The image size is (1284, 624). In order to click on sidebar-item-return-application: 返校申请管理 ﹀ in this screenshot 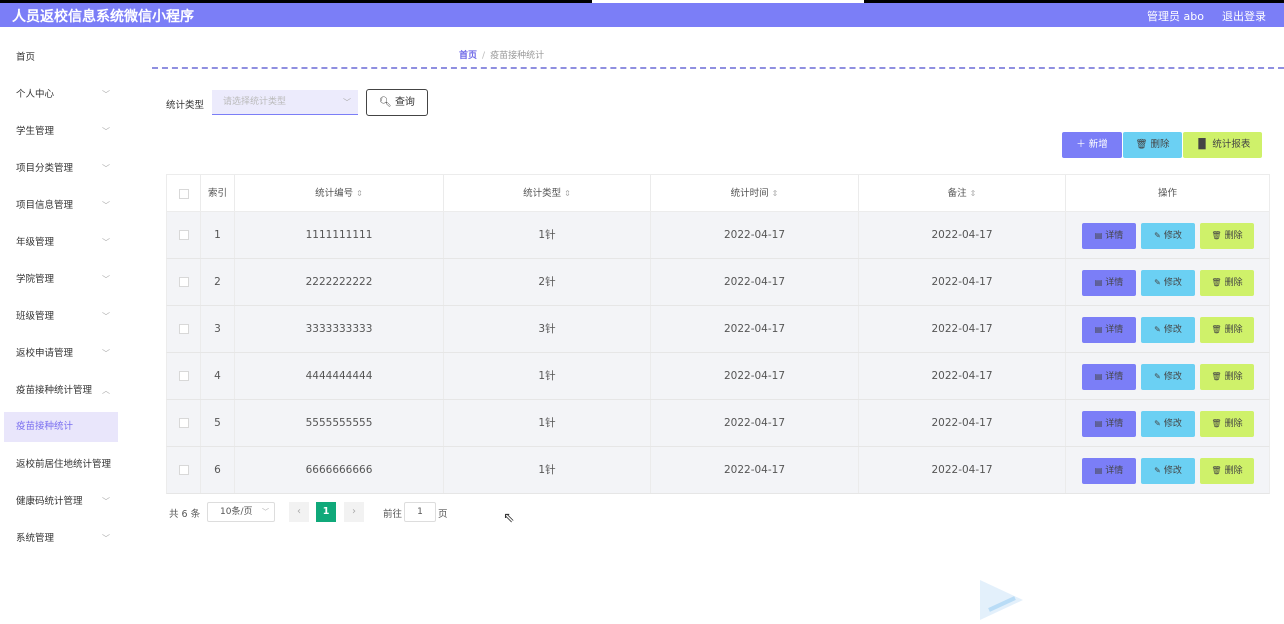, I will do `click(61, 353)`.